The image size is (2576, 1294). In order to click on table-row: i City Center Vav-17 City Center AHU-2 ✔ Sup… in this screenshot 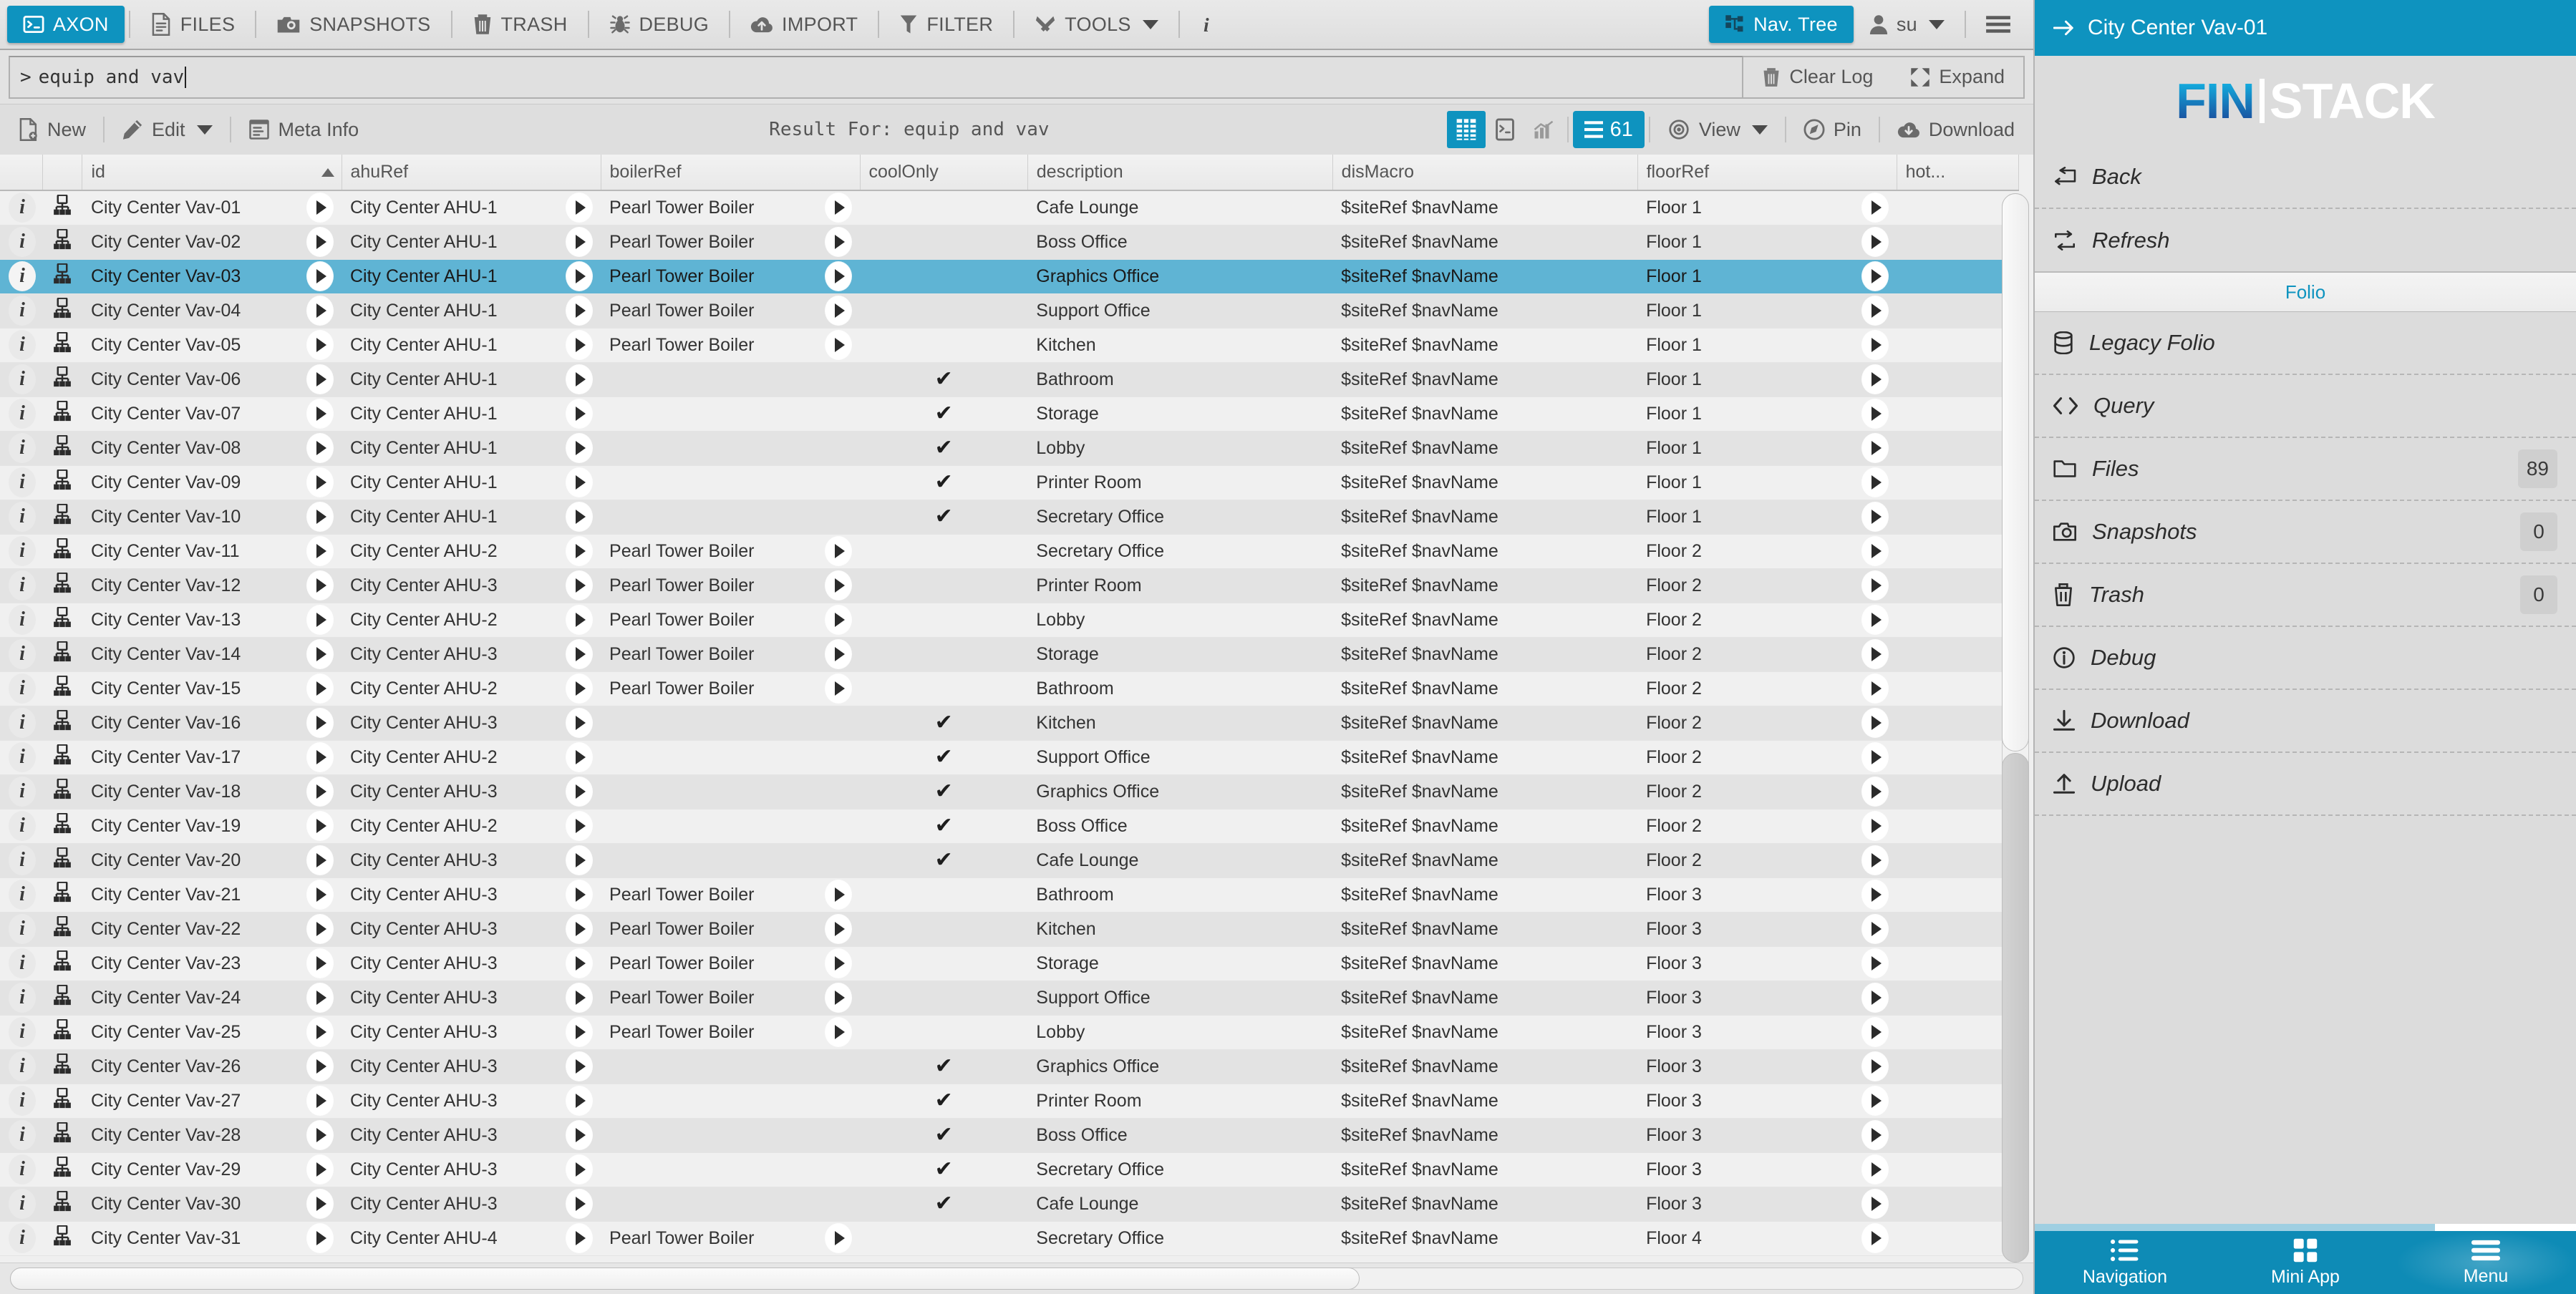, I will do `click(1010, 757)`.